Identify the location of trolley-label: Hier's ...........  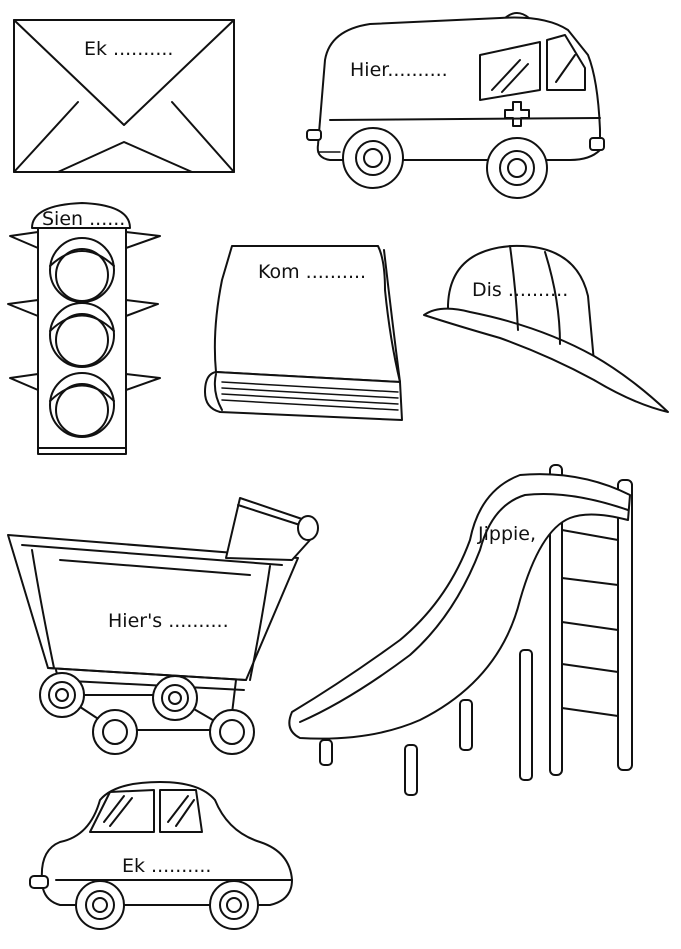
(168, 621).